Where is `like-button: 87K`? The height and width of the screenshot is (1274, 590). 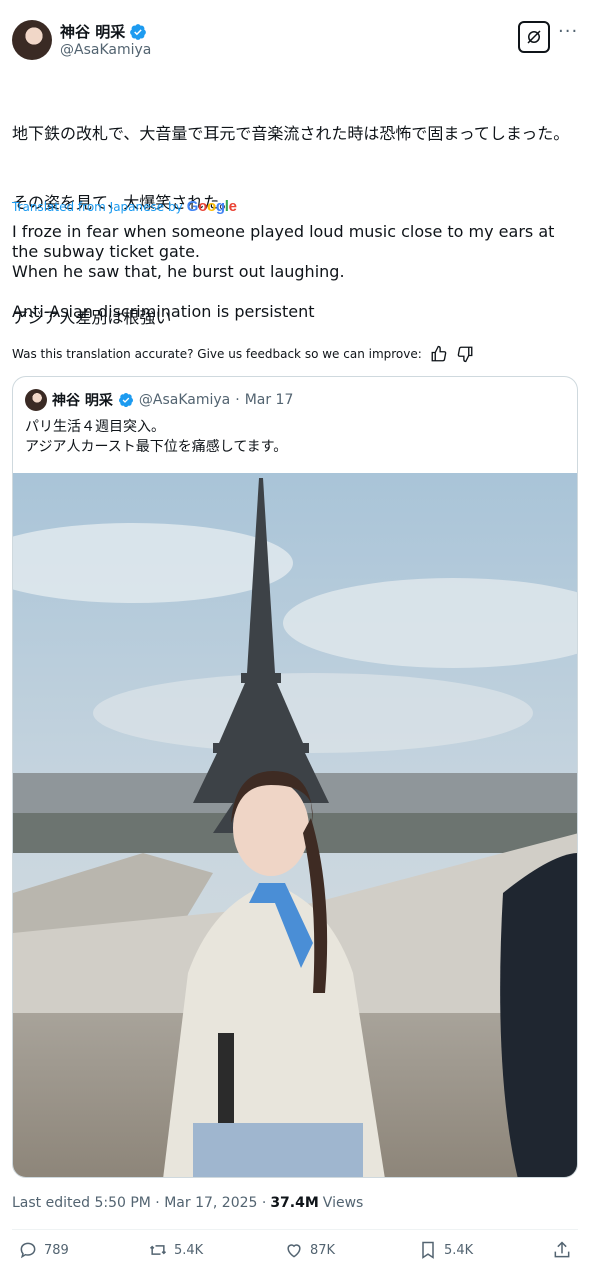 like-button: 87K is located at coordinates (309, 1250).